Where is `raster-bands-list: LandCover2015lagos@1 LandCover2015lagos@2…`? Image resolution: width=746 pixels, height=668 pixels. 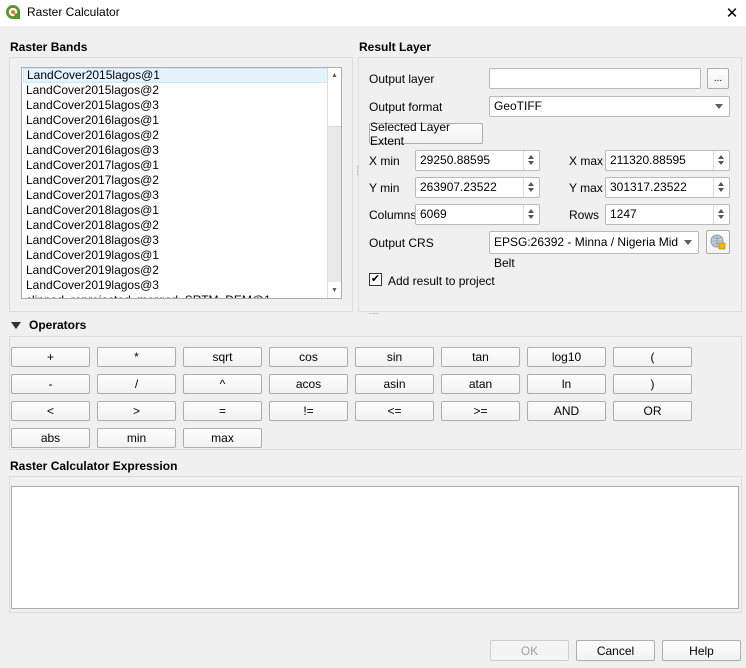
raster-bands-list: LandCover2015lagos@1 LandCover2015lagos@2… is located at coordinates (181, 183).